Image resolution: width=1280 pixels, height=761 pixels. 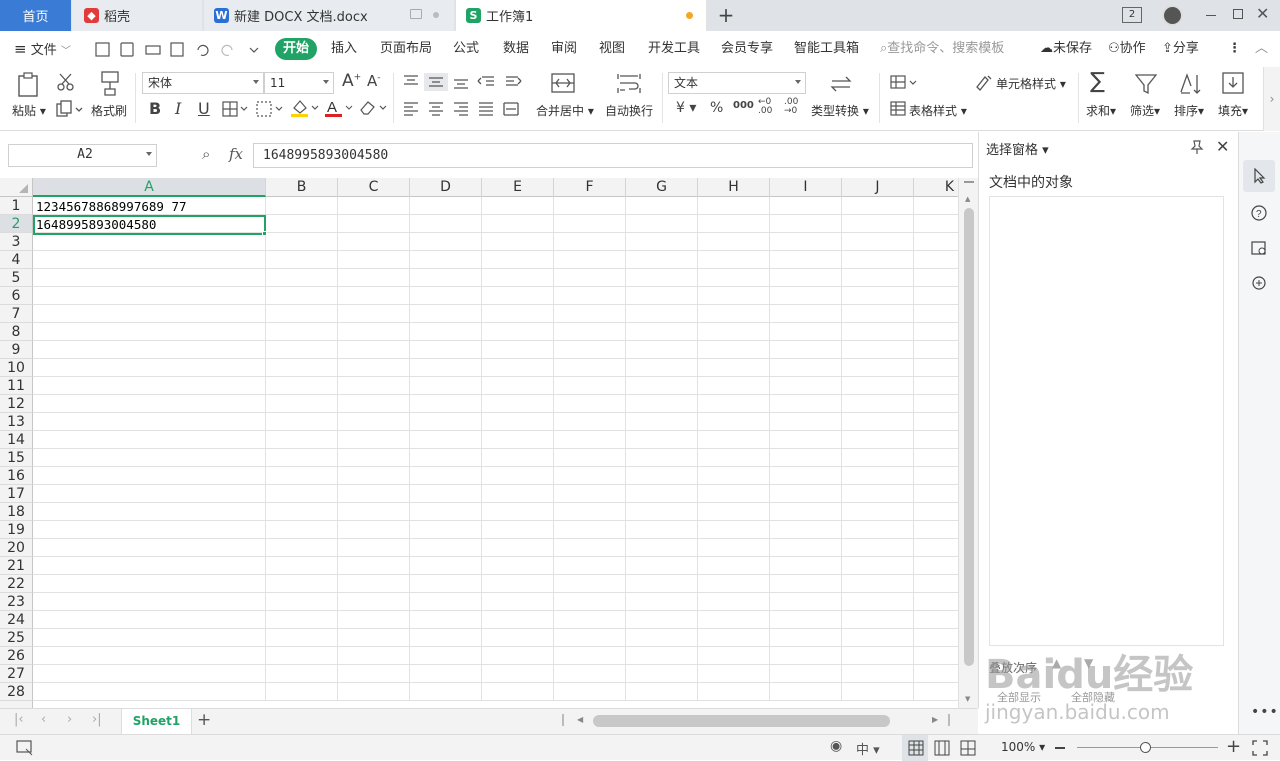 I want to click on cursor-select-icon, so click(x=1260, y=176).